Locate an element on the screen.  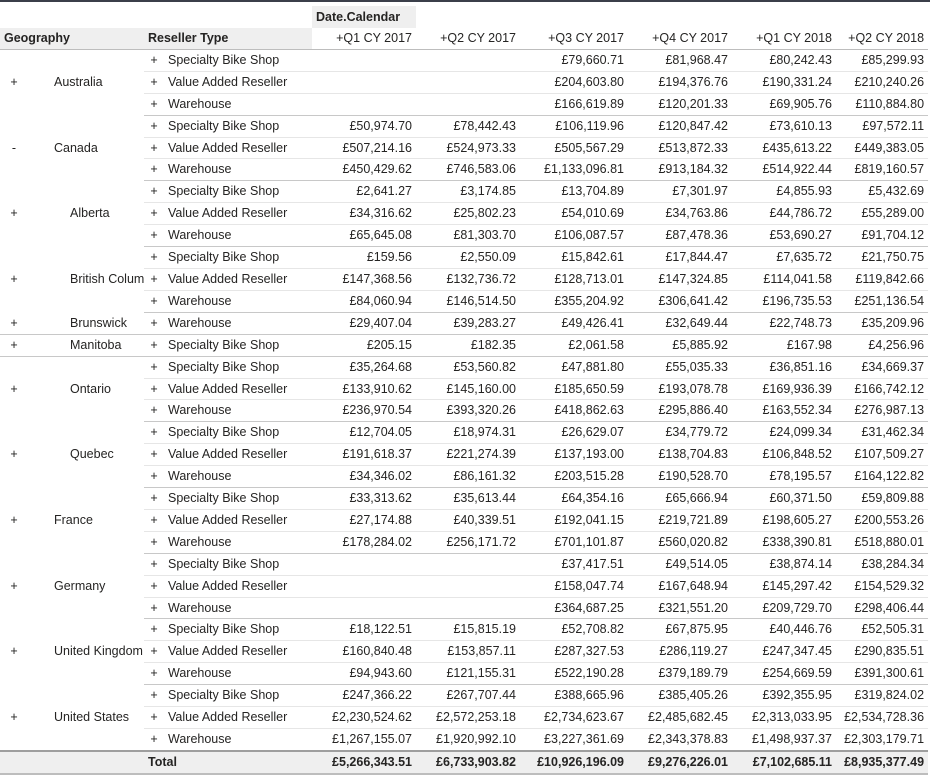
quarter-header: +Q3 CY 2017 is located at coordinates (574, 39).